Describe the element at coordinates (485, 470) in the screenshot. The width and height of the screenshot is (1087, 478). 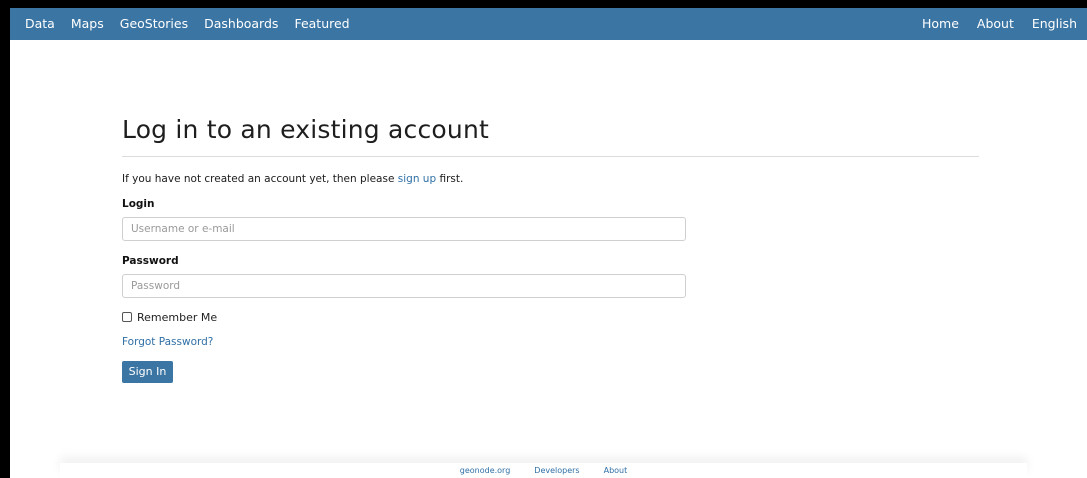
I see `footer-link-geonode: geonode.org` at that location.